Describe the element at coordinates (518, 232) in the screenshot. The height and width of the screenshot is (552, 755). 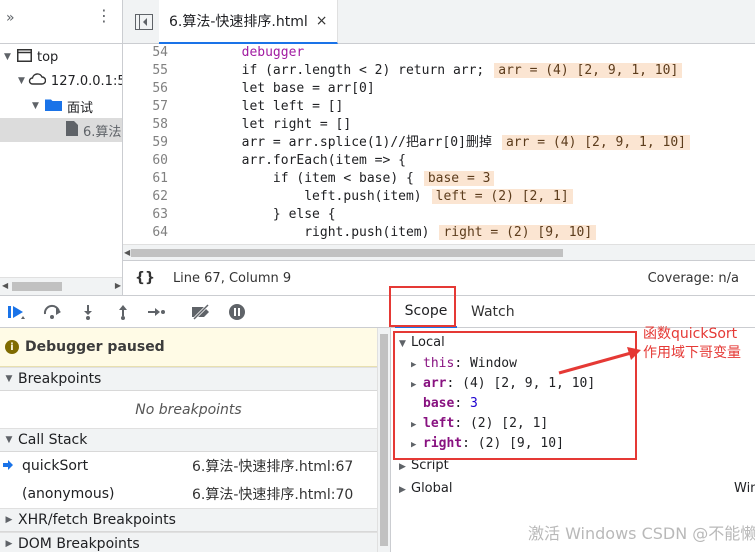
I see `inline-variable-value: right = (2) [9, 10]` at that location.